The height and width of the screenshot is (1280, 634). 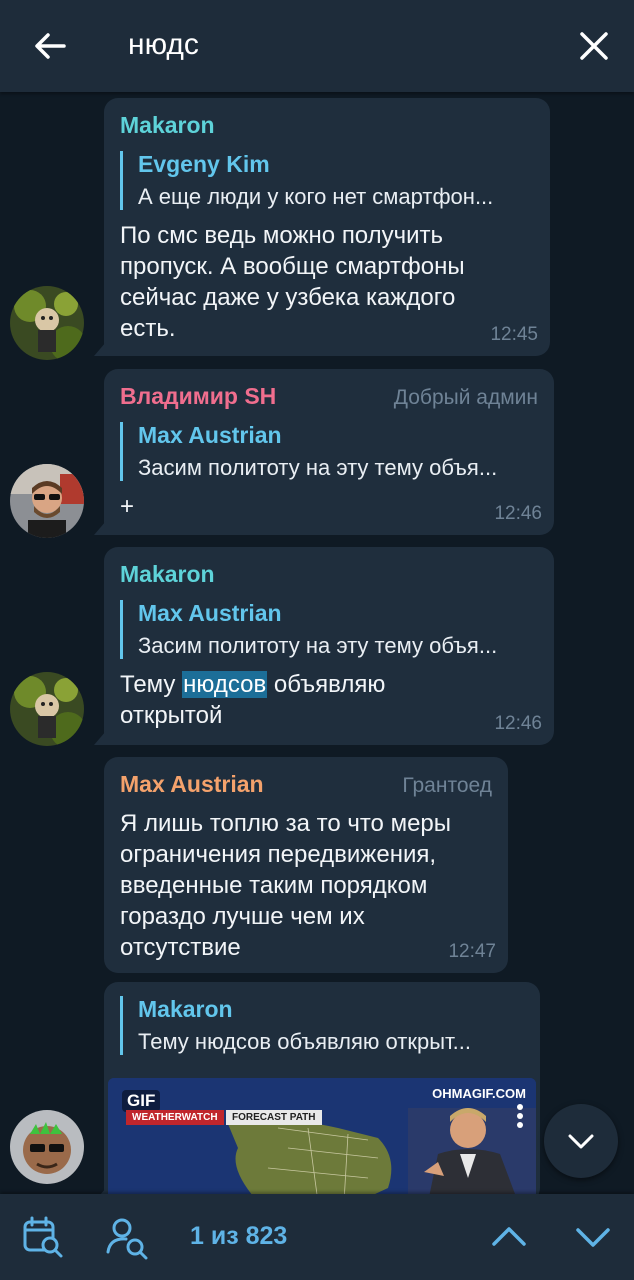 What do you see at coordinates (472, 951) in the screenshot?
I see `message-time: 12:47` at bounding box center [472, 951].